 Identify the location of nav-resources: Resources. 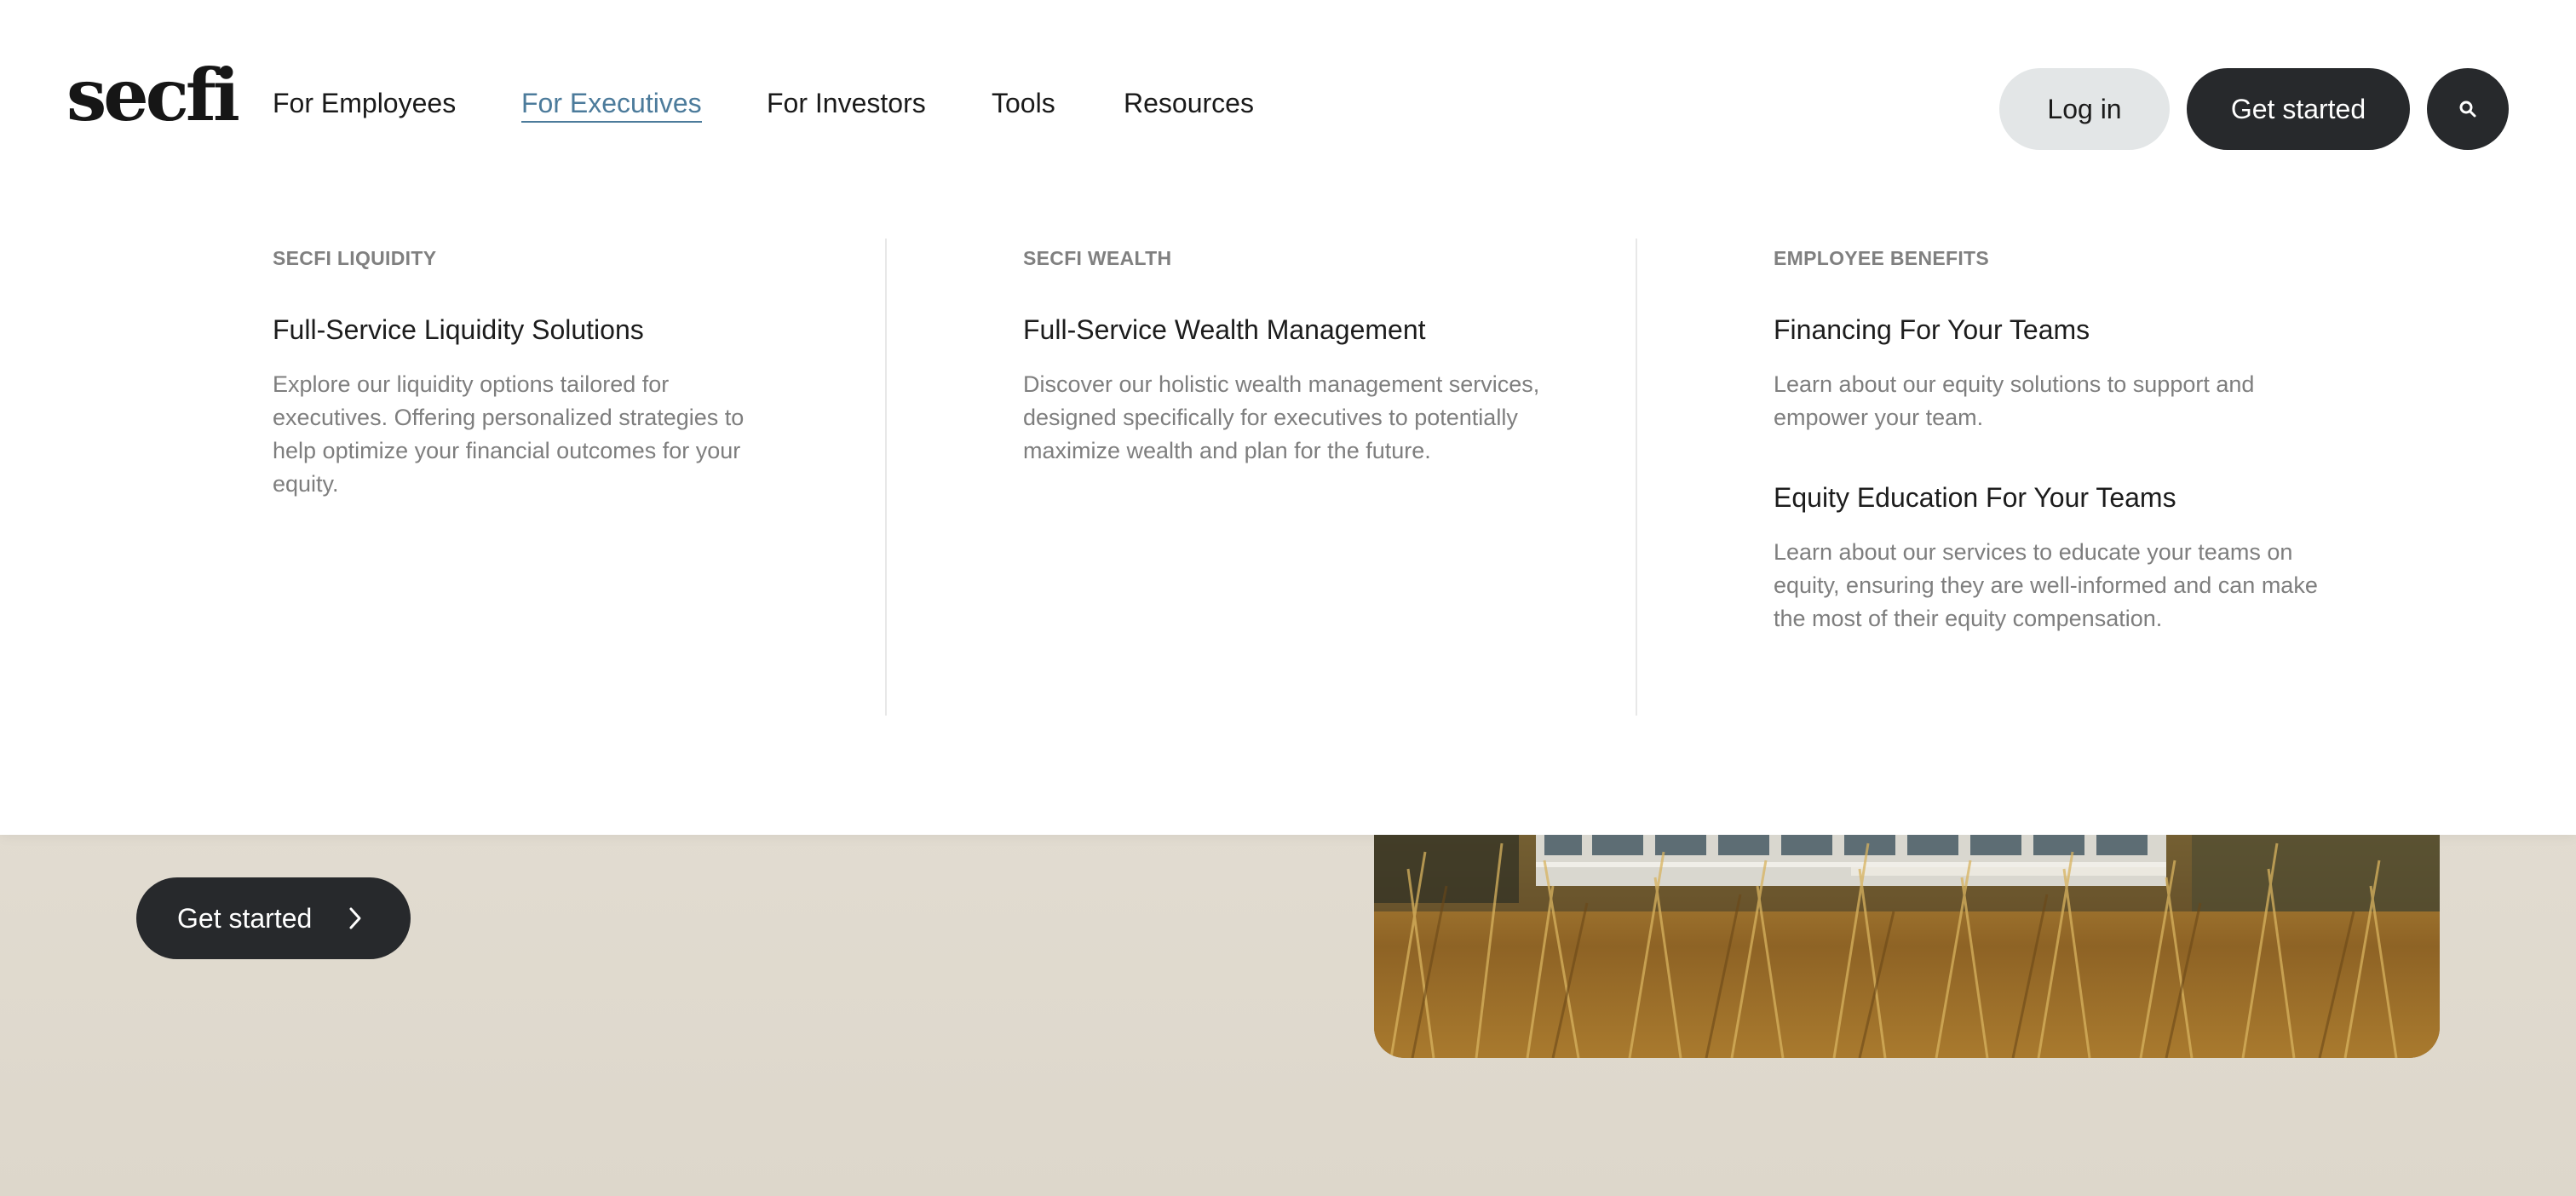
(1189, 103).